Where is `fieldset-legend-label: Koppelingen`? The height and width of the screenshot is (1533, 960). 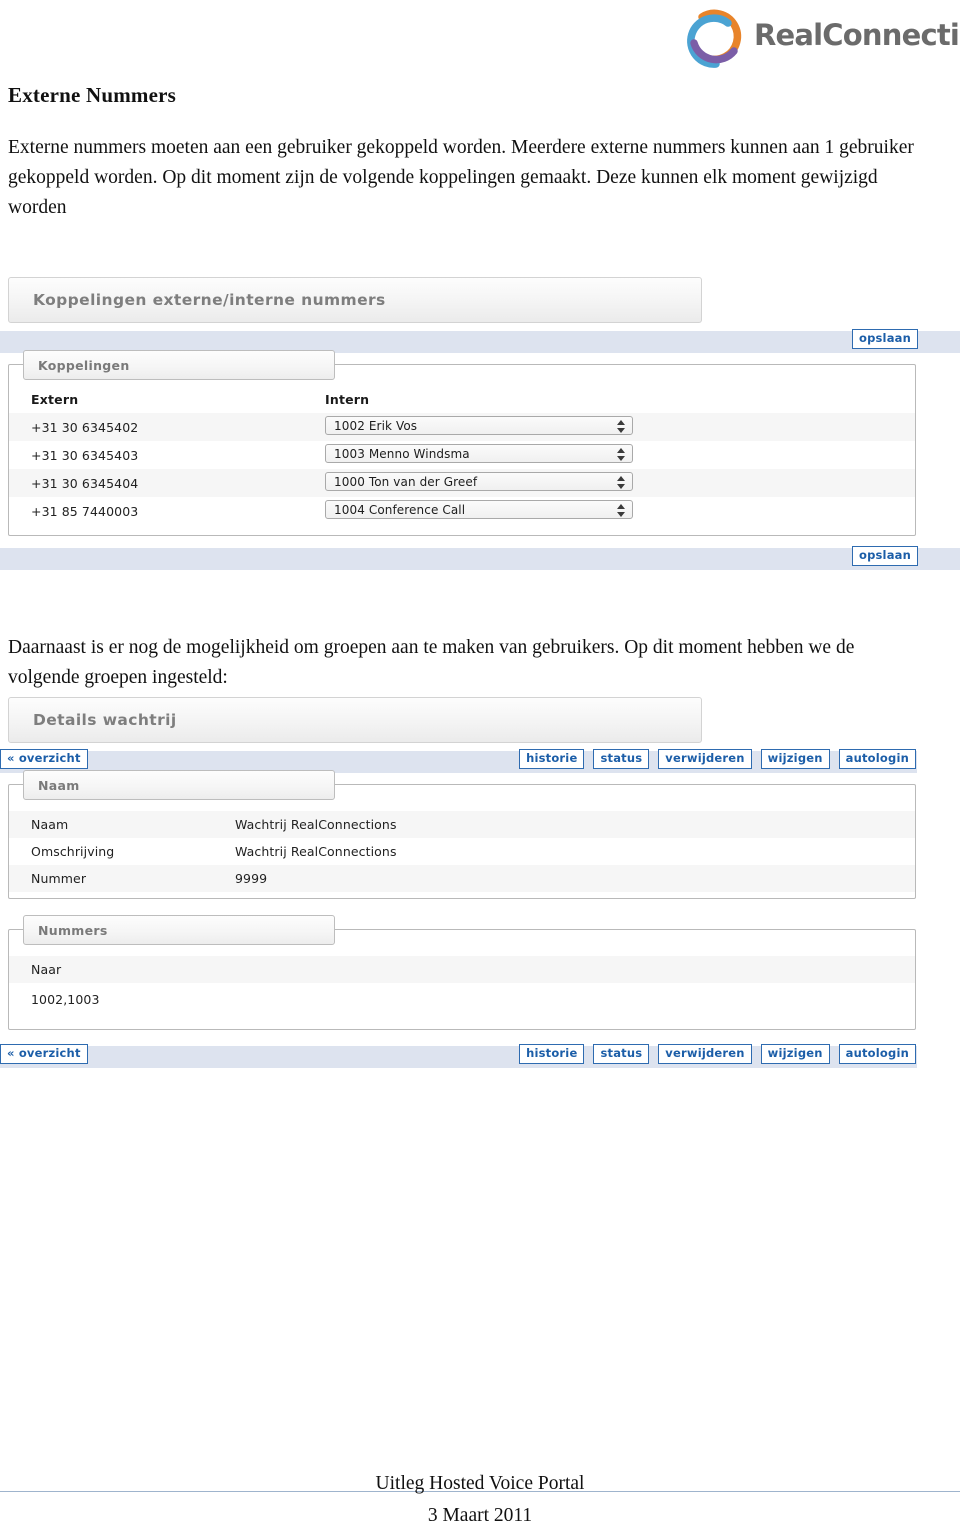
fieldset-legend-label: Koppelingen is located at coordinates (84, 365).